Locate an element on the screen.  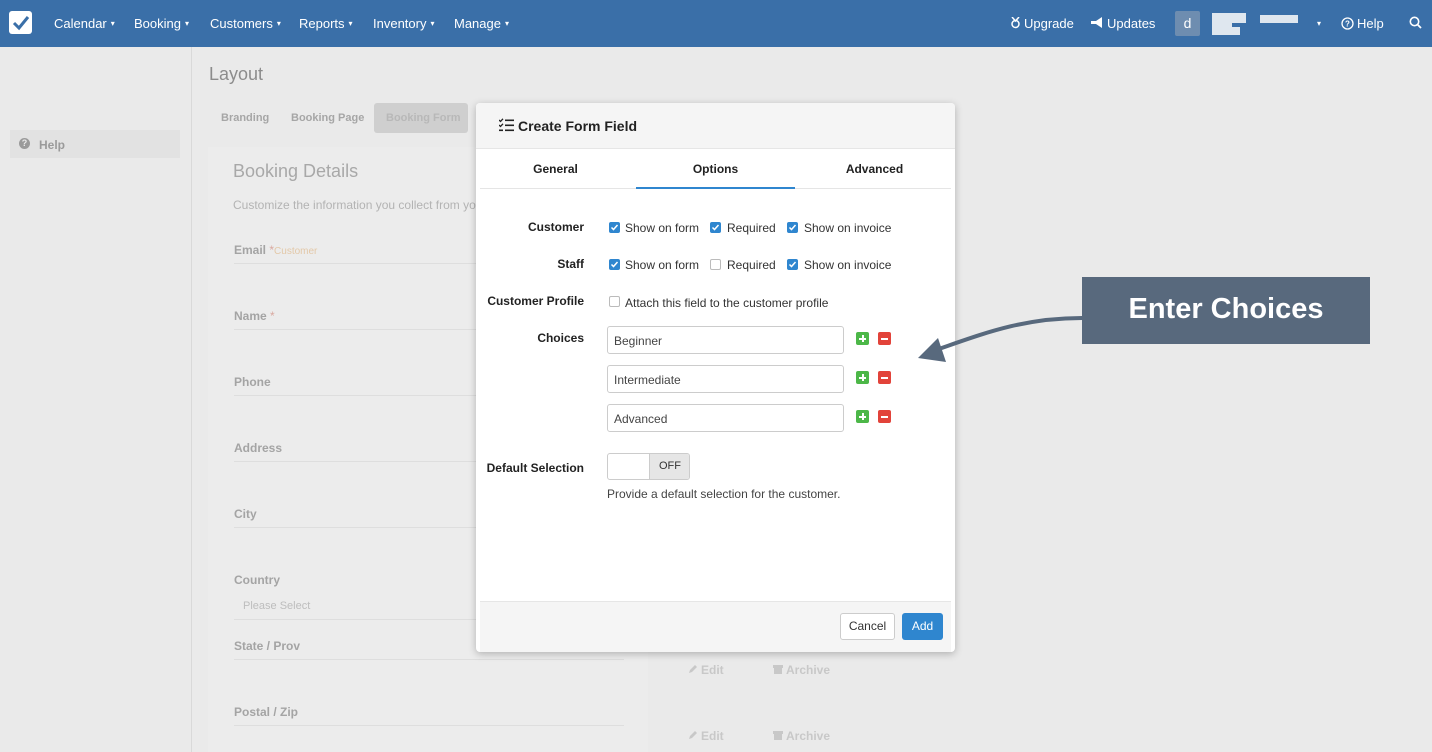
staff-required-checkbox is located at coordinates (715, 264).